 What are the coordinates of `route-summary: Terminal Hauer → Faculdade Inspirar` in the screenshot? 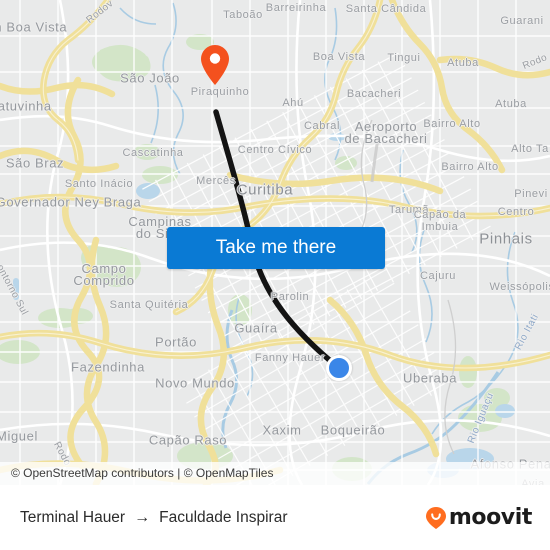 It's located at (153, 518).